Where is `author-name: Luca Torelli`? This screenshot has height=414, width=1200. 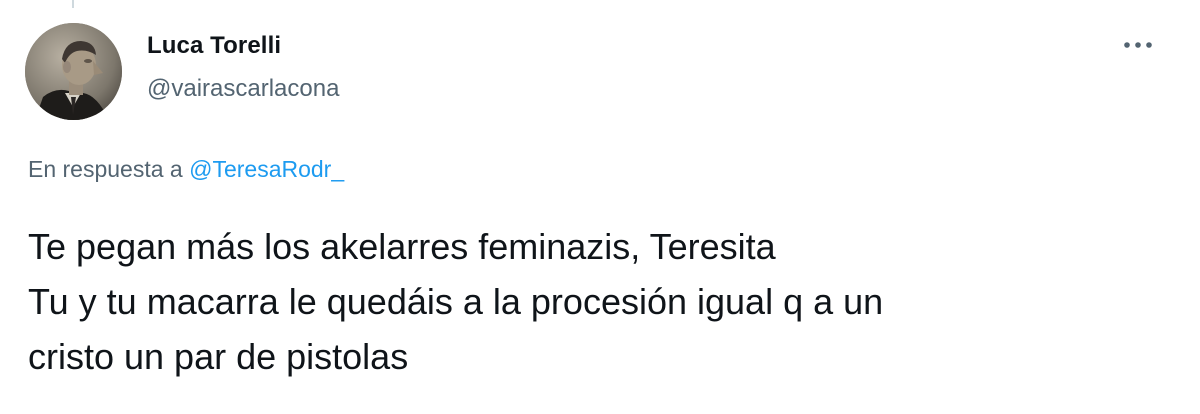 author-name: Luca Torelli is located at coordinates (214, 46).